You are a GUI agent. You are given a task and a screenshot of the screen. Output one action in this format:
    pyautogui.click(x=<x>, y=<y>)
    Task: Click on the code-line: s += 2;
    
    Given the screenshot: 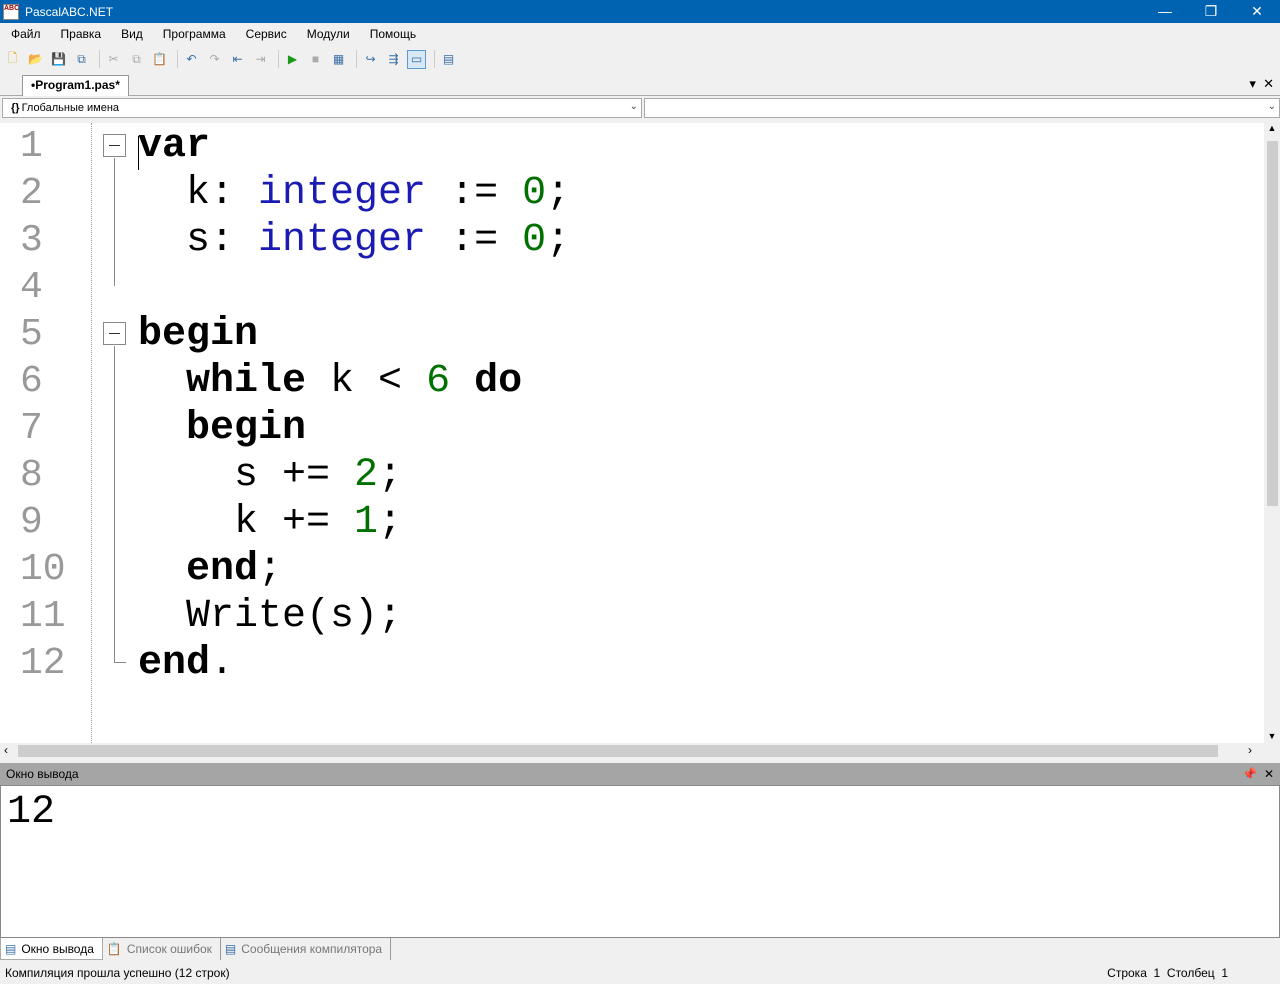 What is the action you would take?
    pyautogui.click(x=270, y=475)
    